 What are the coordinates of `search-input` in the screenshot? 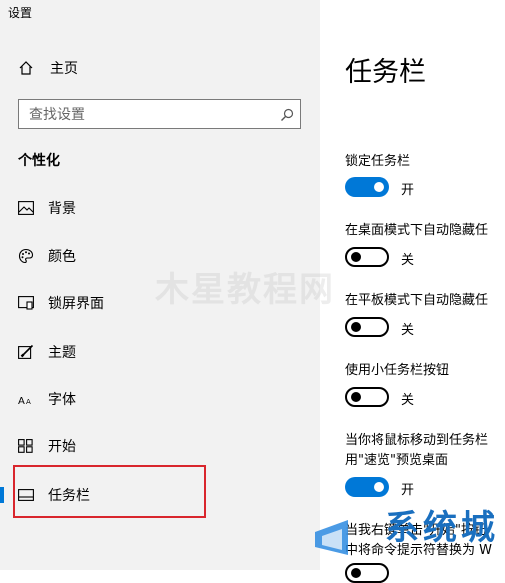 It's located at (149, 115).